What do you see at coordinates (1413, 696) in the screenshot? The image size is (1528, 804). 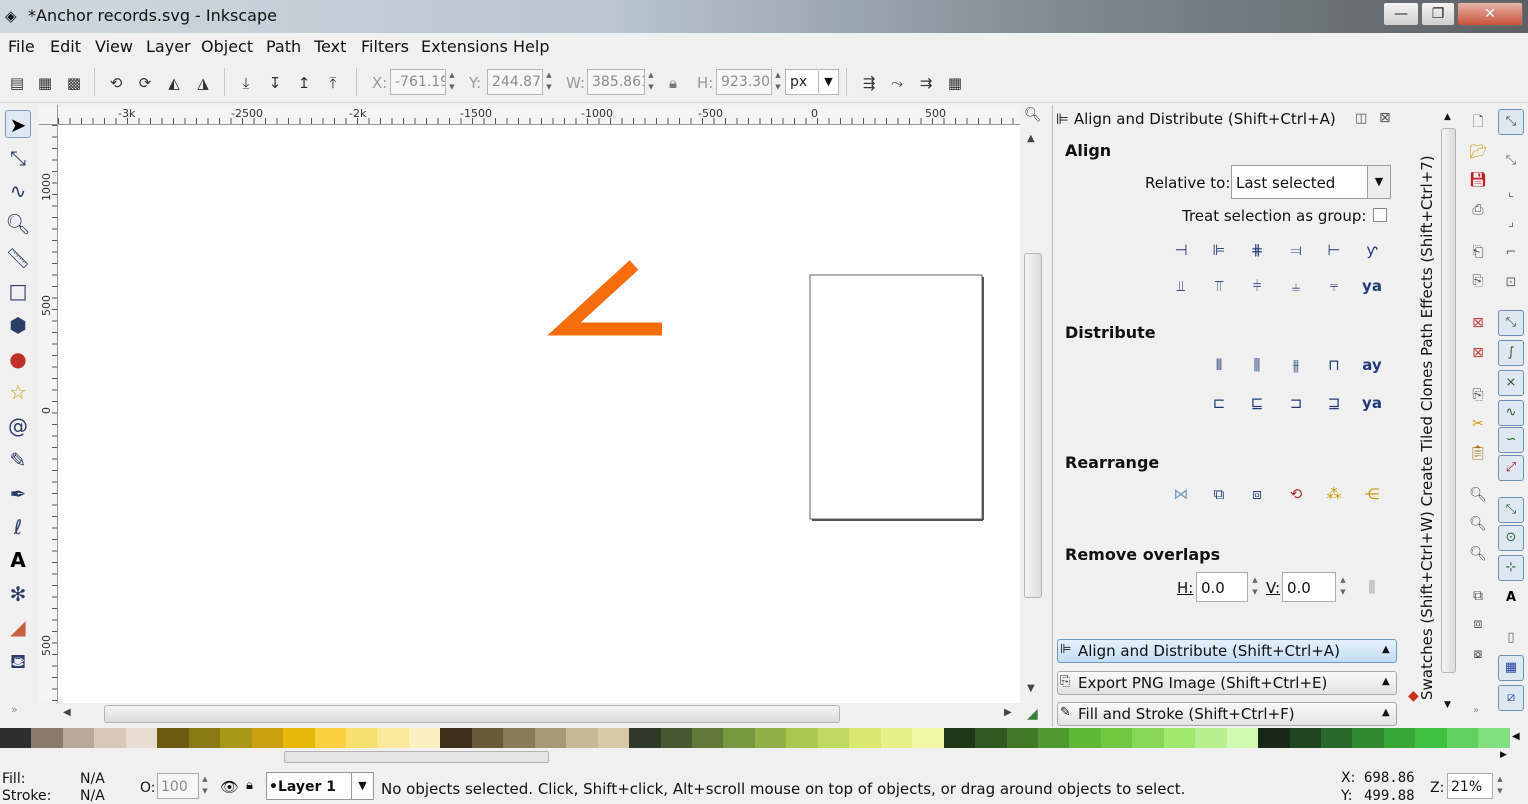 I see `swatches-icon: ◆` at bounding box center [1413, 696].